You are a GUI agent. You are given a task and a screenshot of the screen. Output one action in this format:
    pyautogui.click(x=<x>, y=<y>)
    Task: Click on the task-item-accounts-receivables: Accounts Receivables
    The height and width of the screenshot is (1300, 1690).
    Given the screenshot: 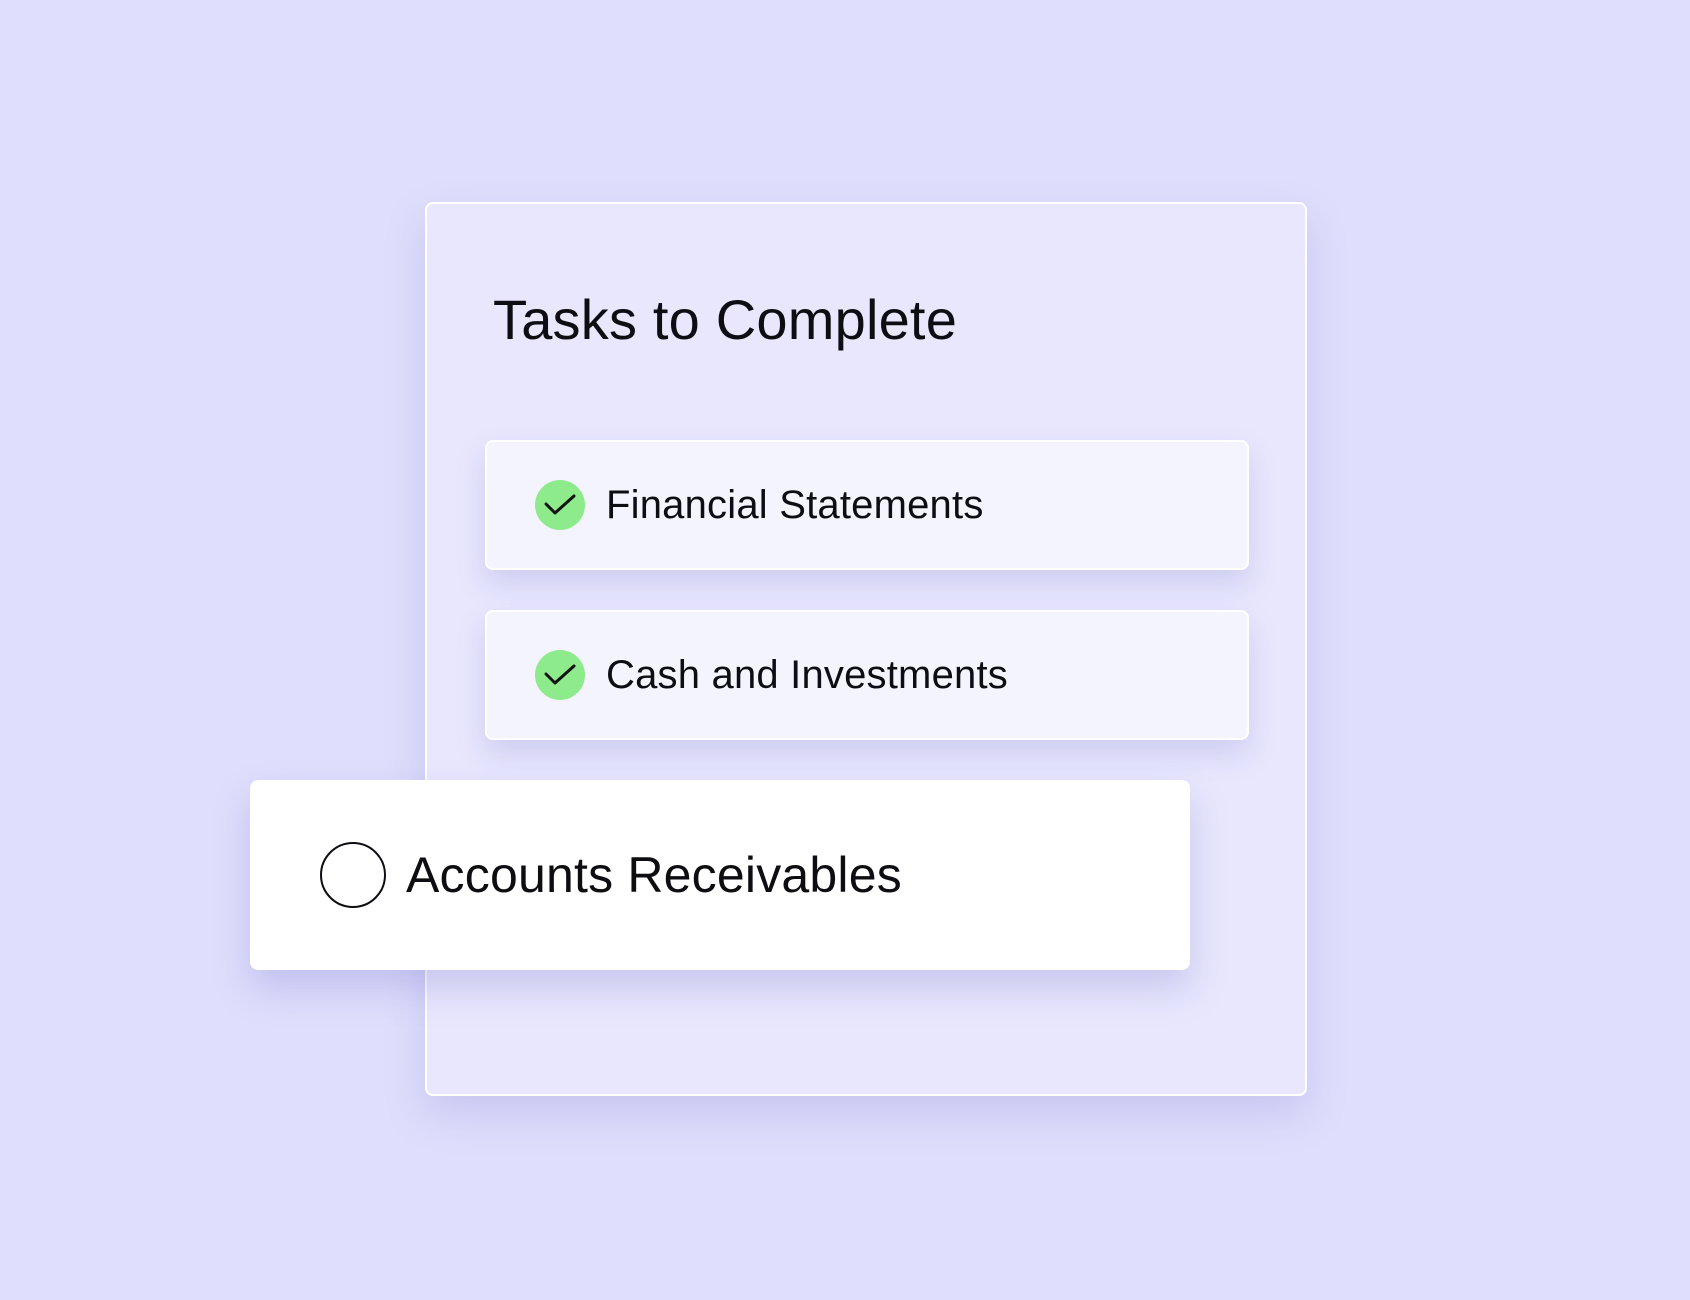 What is the action you would take?
    pyautogui.click(x=720, y=875)
    